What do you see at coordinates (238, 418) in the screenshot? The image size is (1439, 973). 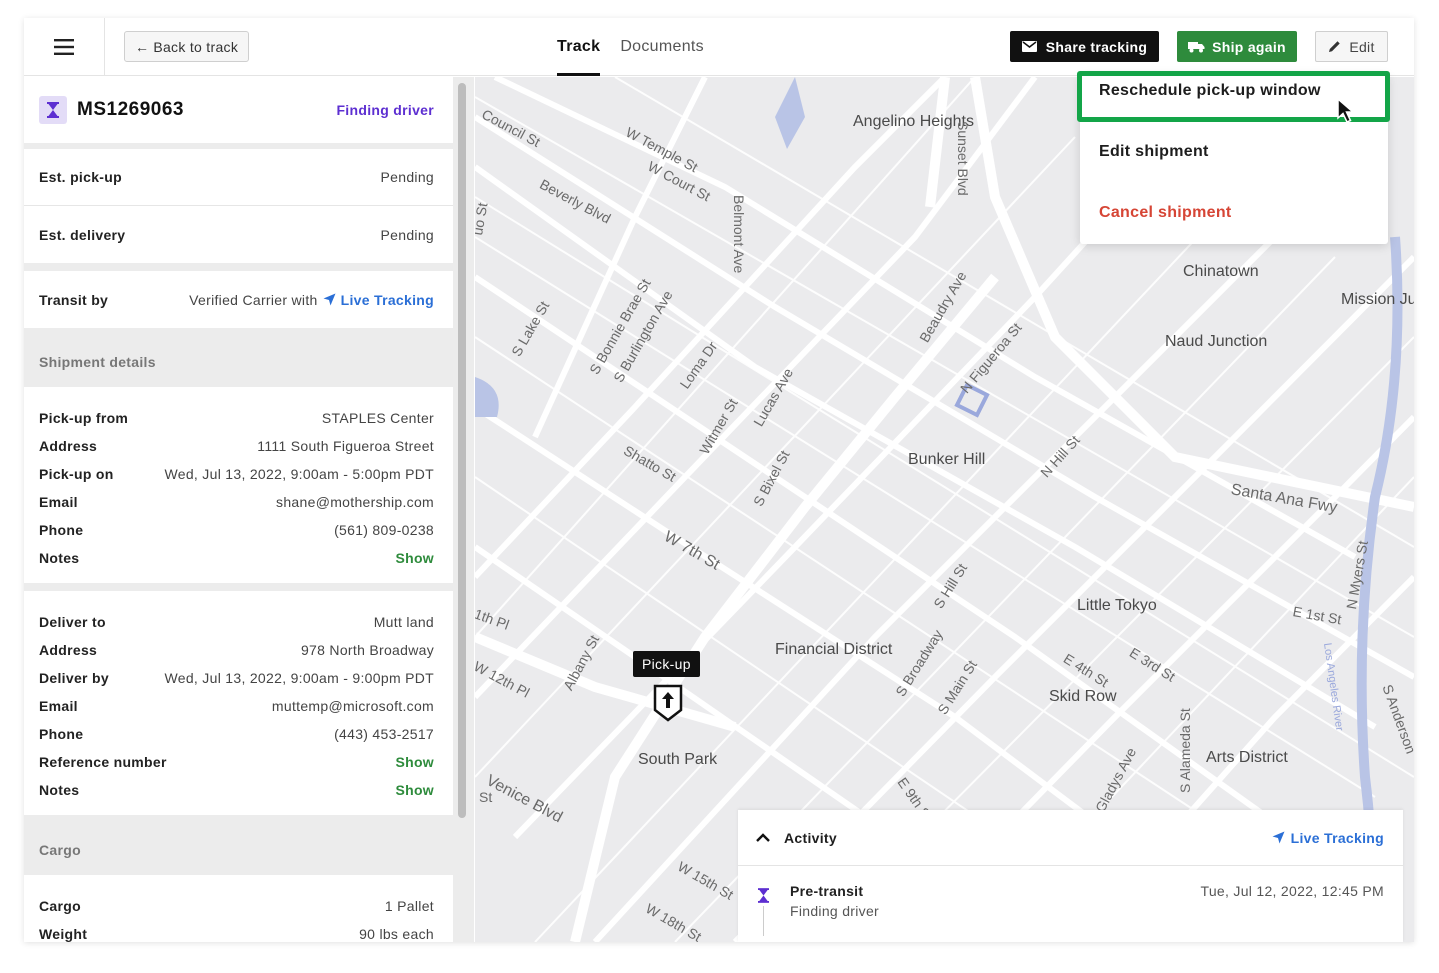 I see `pickup-row: Pick-up from STAPLES Center` at bounding box center [238, 418].